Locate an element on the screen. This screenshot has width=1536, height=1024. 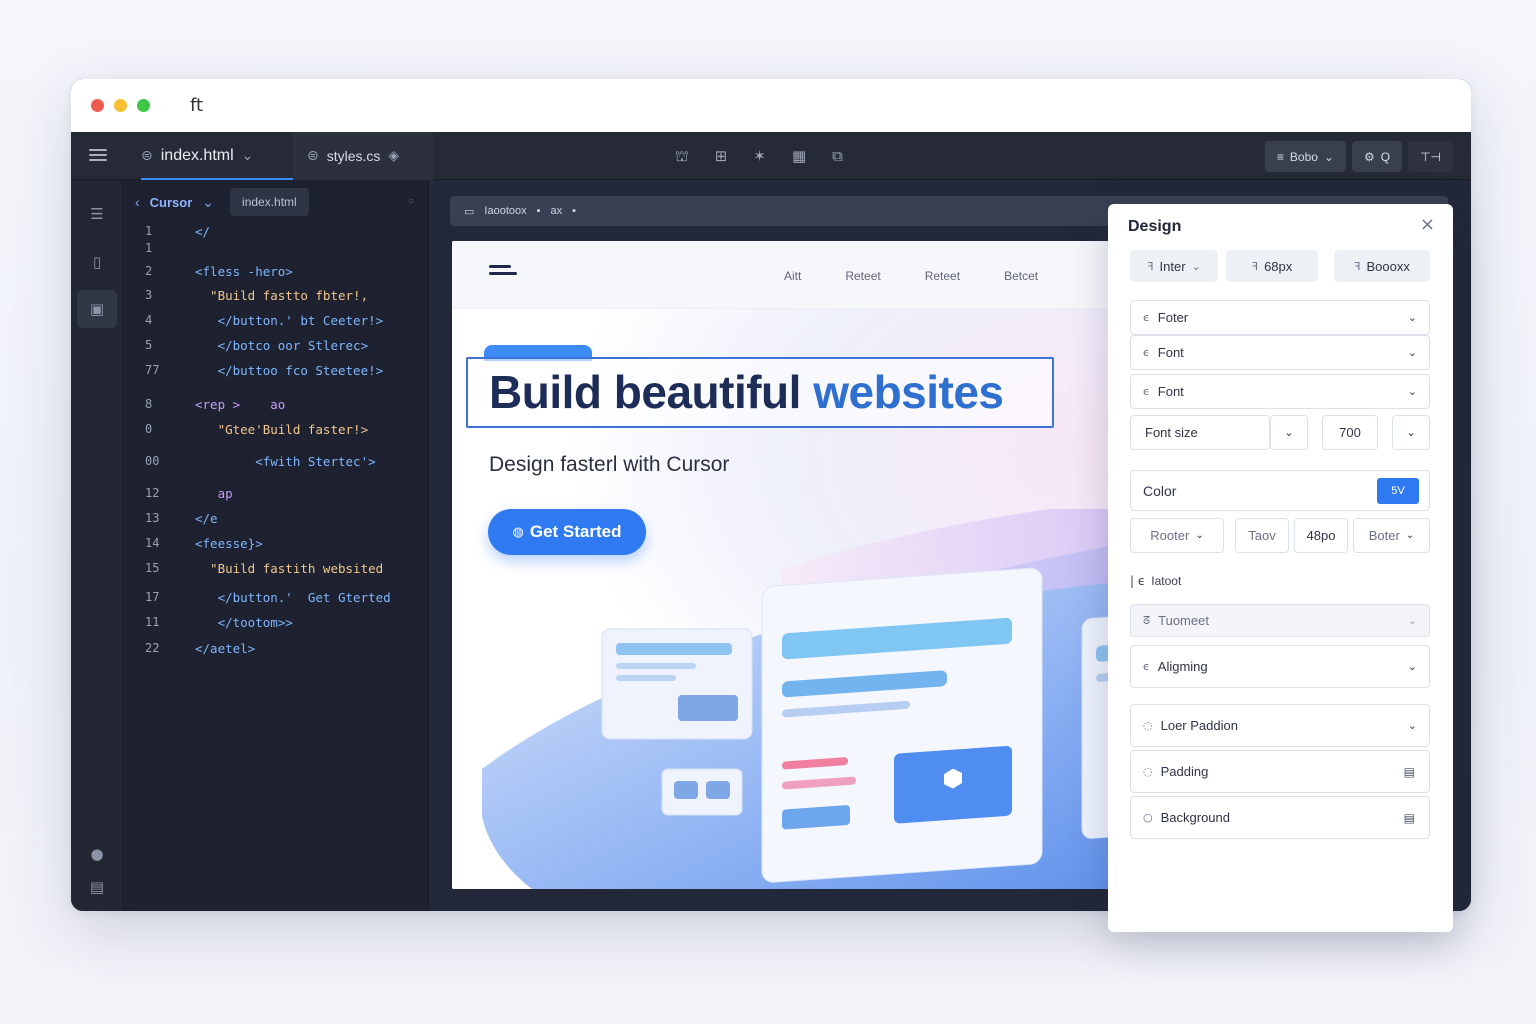
file-chip: index.html is located at coordinates (269, 202).